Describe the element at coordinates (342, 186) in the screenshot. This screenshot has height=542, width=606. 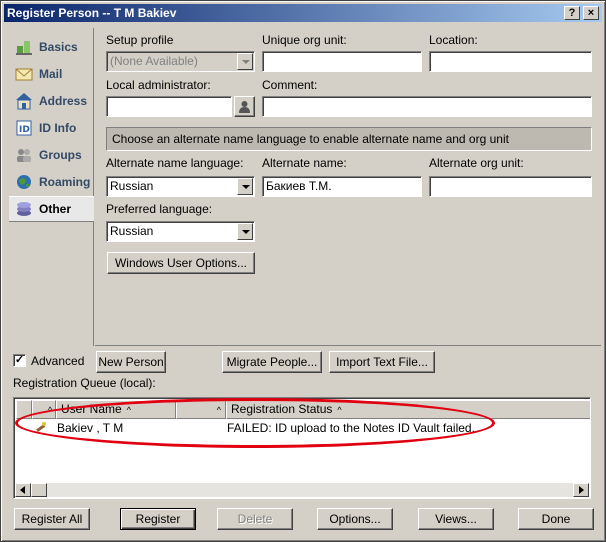
I see `alternate-name-field: Бакиев Т.М.` at that location.